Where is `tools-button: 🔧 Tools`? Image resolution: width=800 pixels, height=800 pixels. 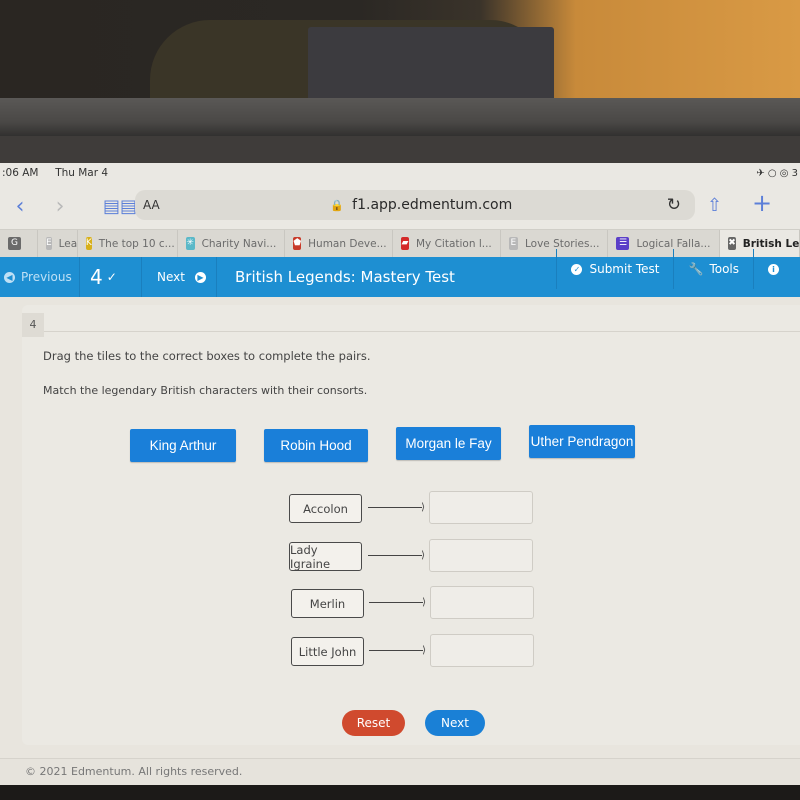 tools-button: 🔧 Tools is located at coordinates (713, 269).